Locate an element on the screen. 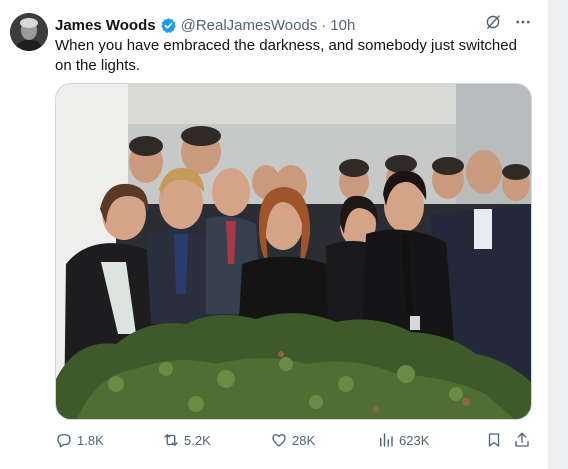 This screenshot has height=469, width=568. views-button: 623K is located at coordinates (403, 440).